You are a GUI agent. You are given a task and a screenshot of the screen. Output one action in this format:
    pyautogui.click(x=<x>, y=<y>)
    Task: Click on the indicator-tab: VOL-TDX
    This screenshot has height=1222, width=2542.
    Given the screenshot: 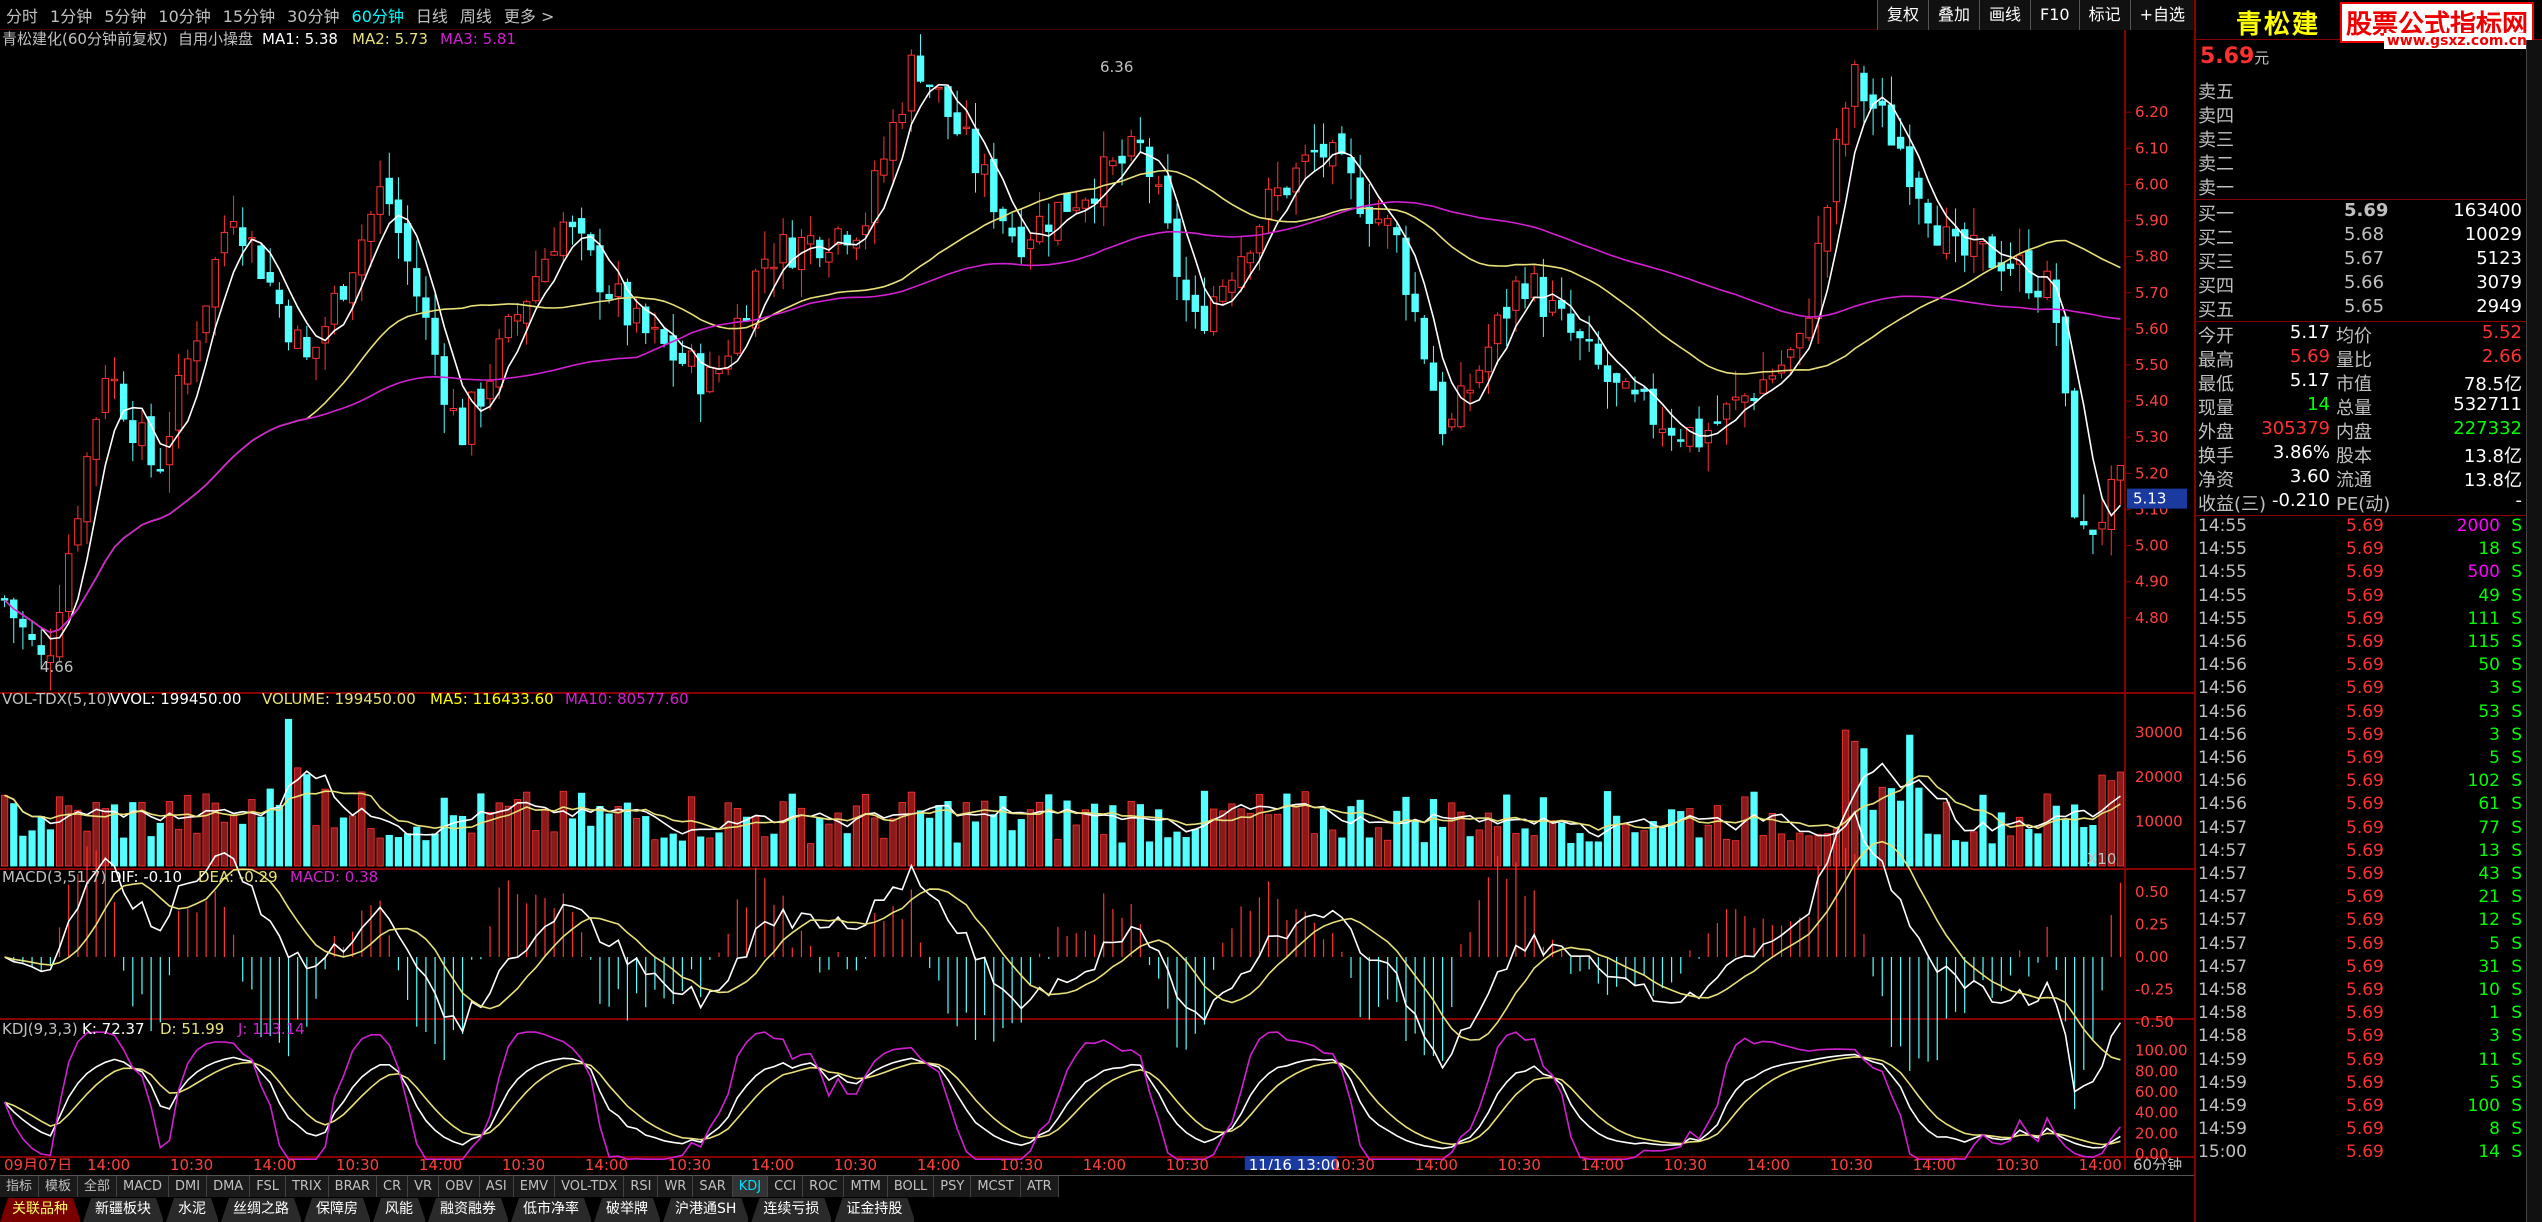 What is the action you would take?
    pyautogui.click(x=590, y=1186)
    